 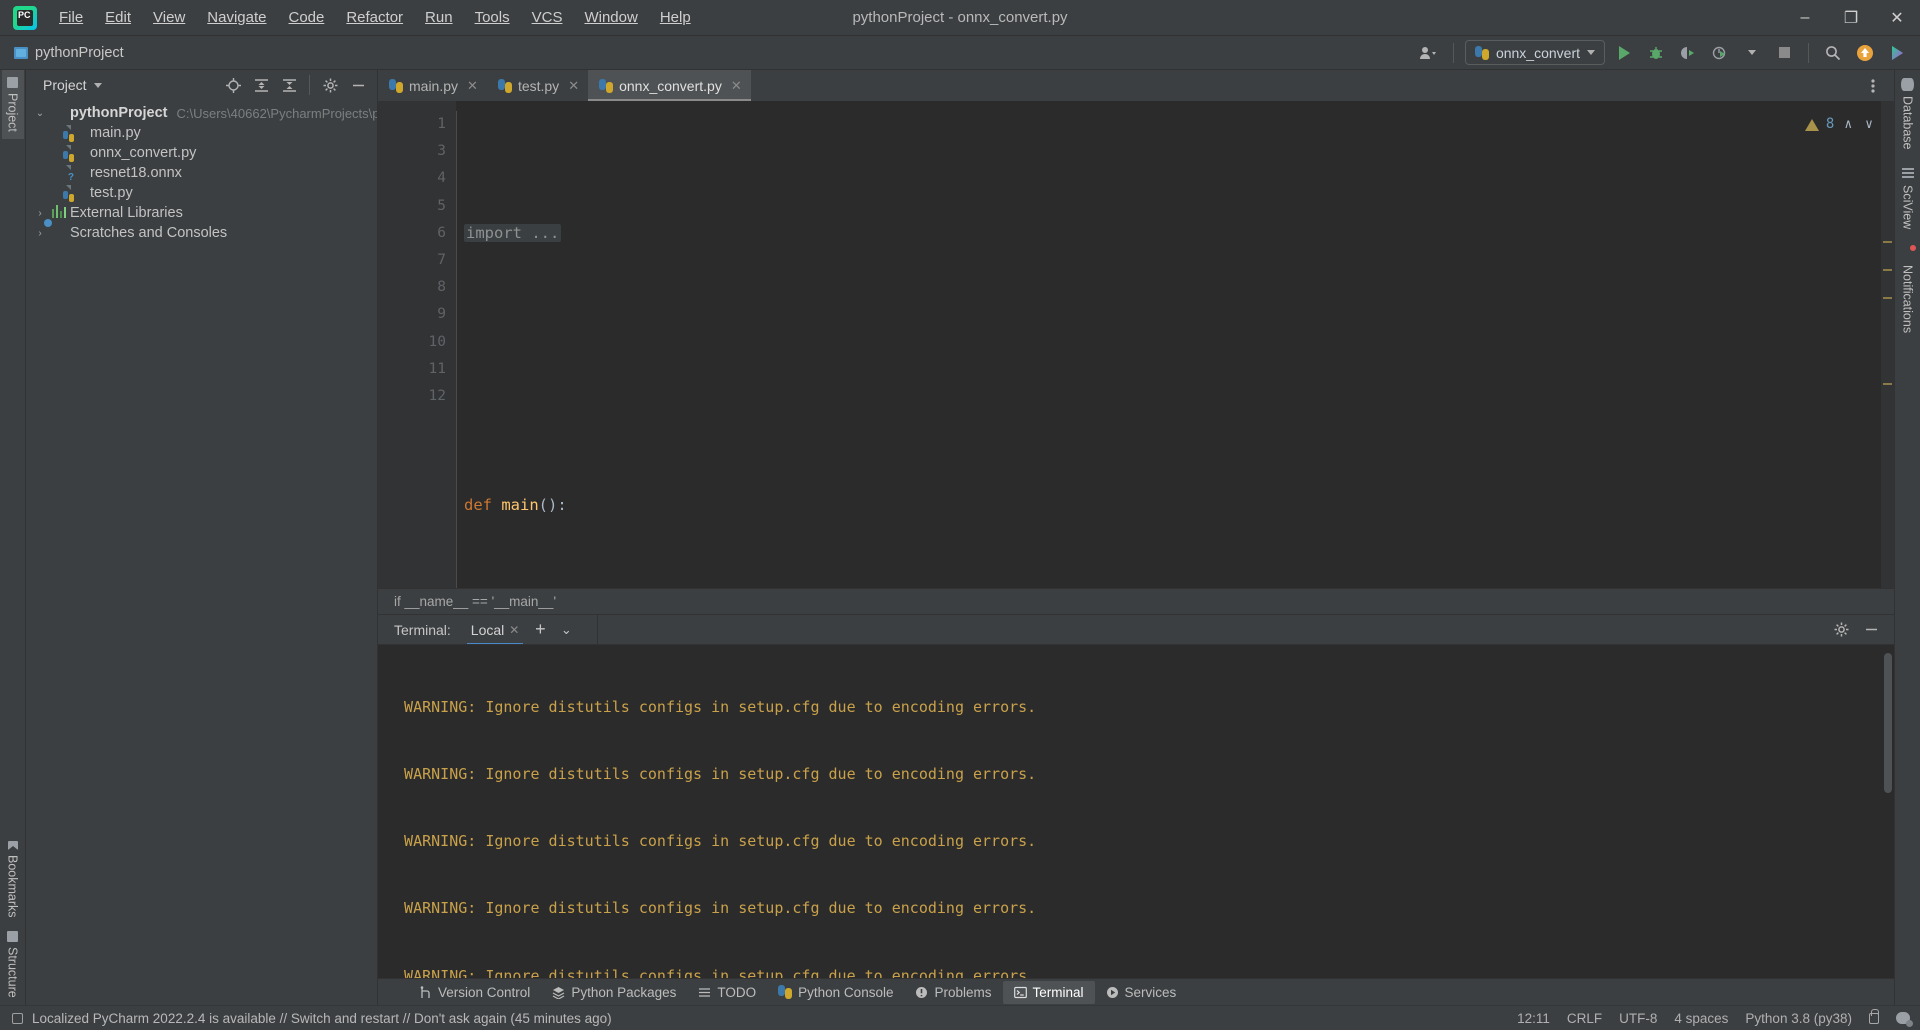 I want to click on tool-button-version-control: Version Control, so click(x=474, y=992).